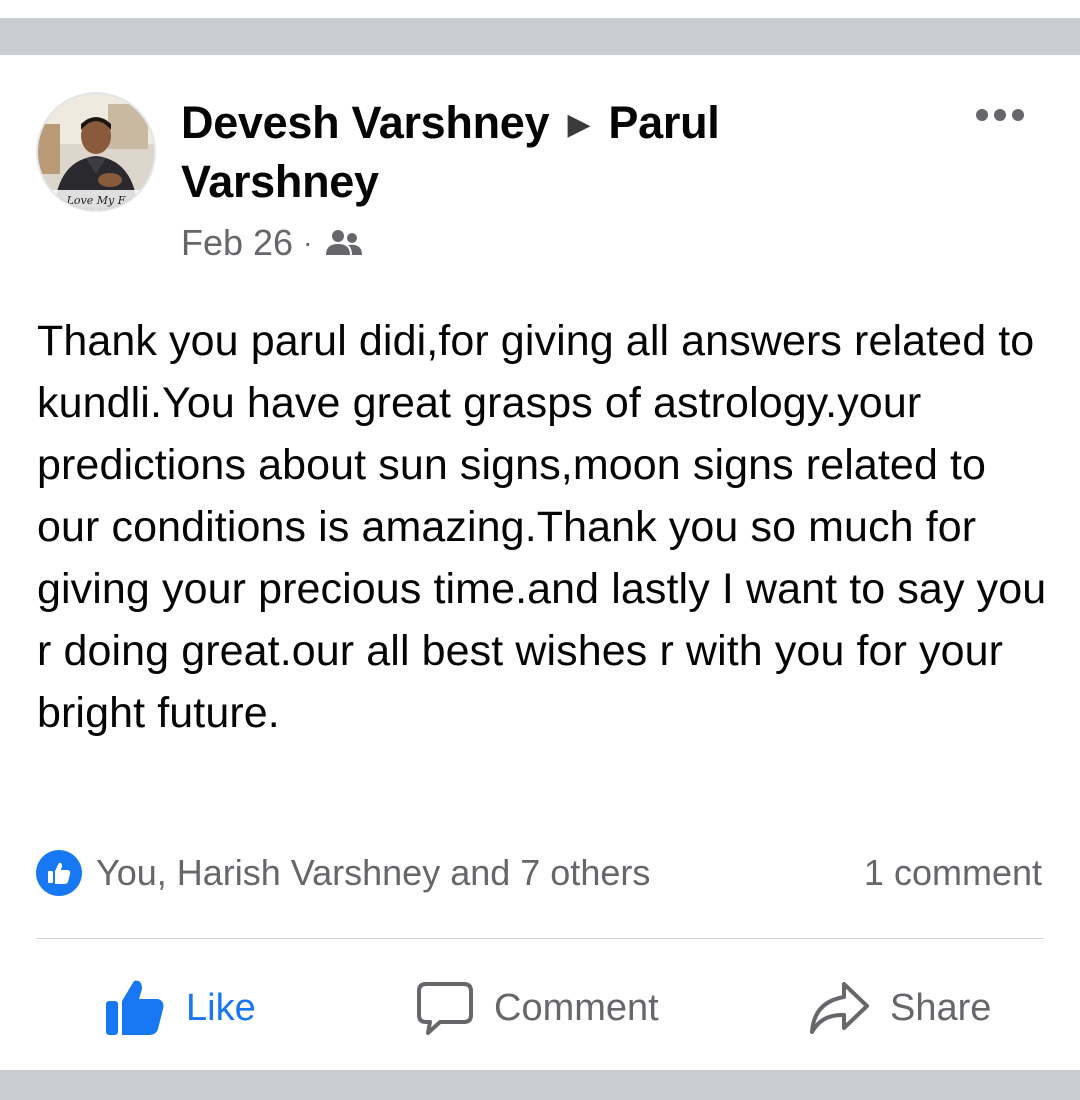 Image resolution: width=1080 pixels, height=1100 pixels. What do you see at coordinates (445, 1008) in the screenshot?
I see `comment-bubble-icon` at bounding box center [445, 1008].